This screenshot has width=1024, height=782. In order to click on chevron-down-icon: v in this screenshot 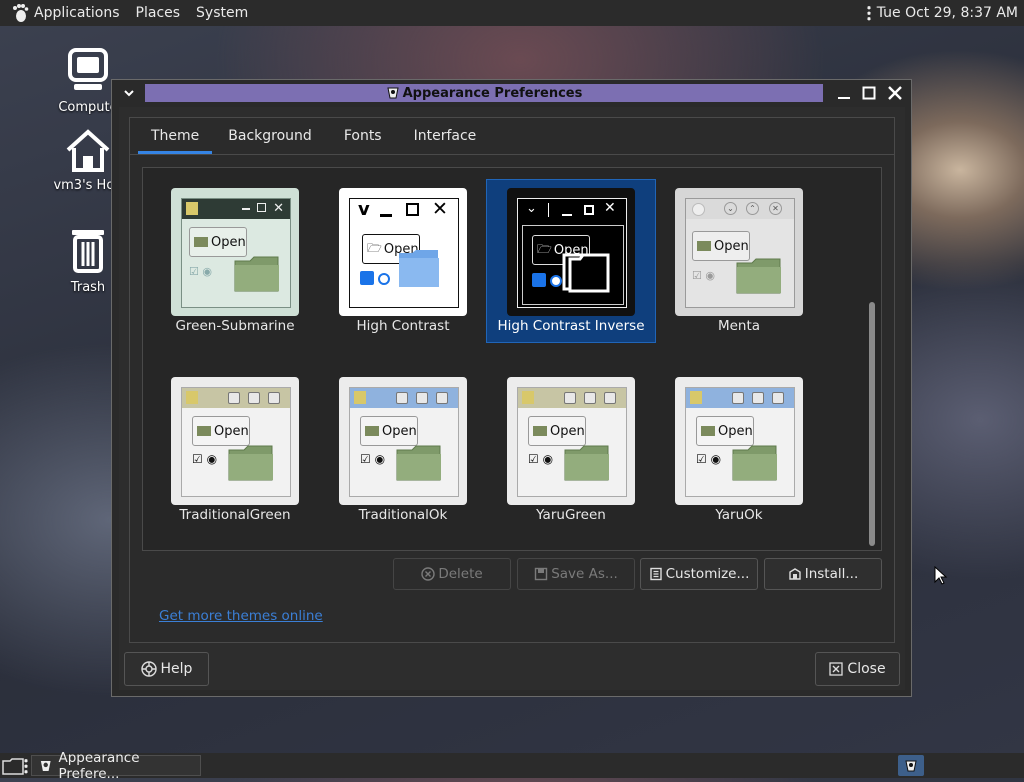, I will do `click(364, 209)`.